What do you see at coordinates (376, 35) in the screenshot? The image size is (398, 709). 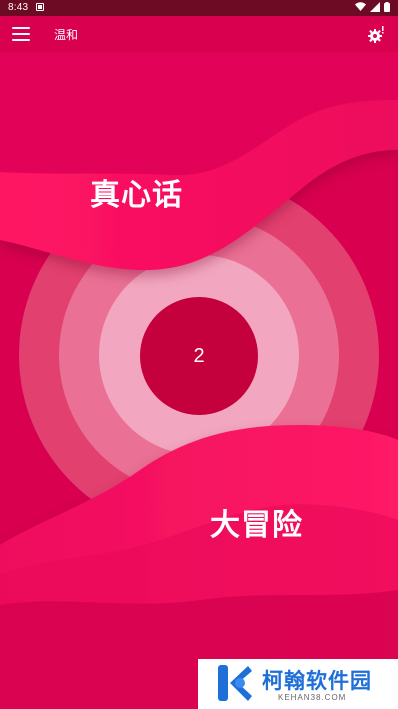 I see `settings-gear-icon` at bounding box center [376, 35].